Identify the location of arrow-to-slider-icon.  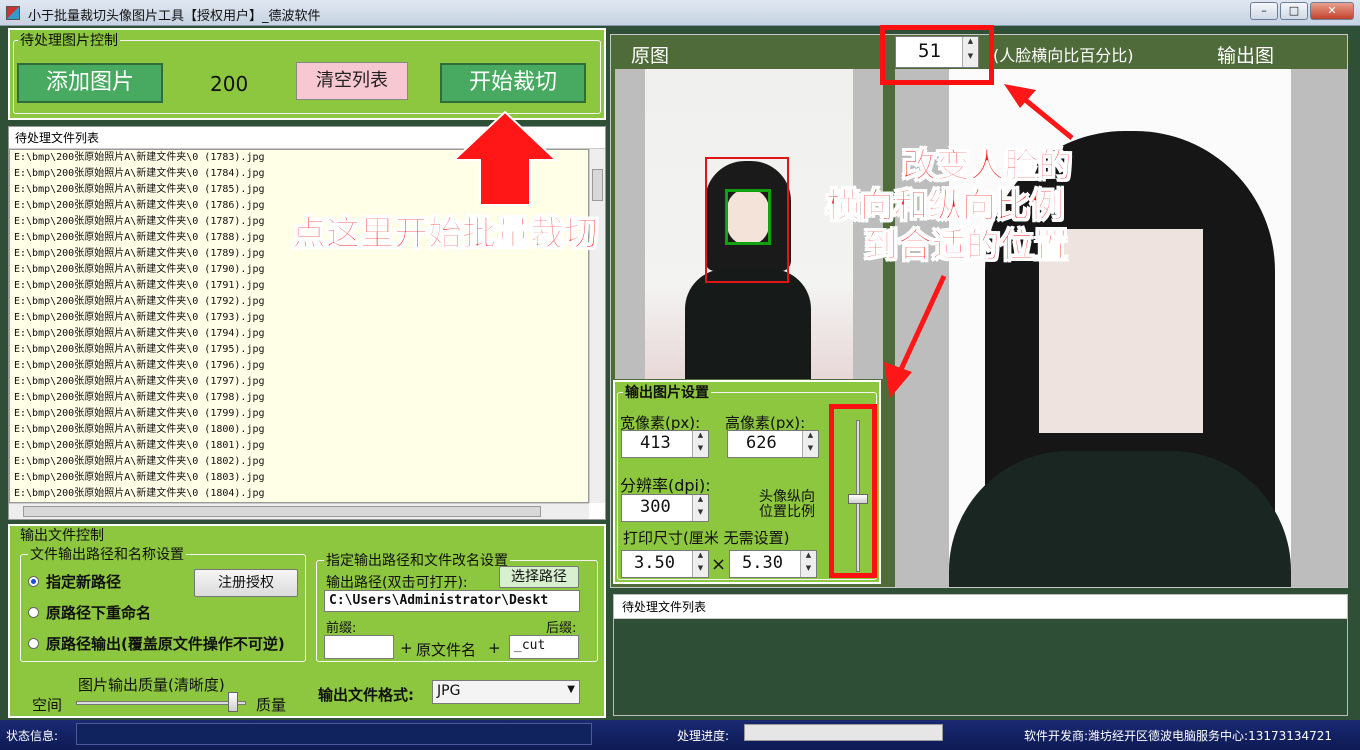
(915, 336).